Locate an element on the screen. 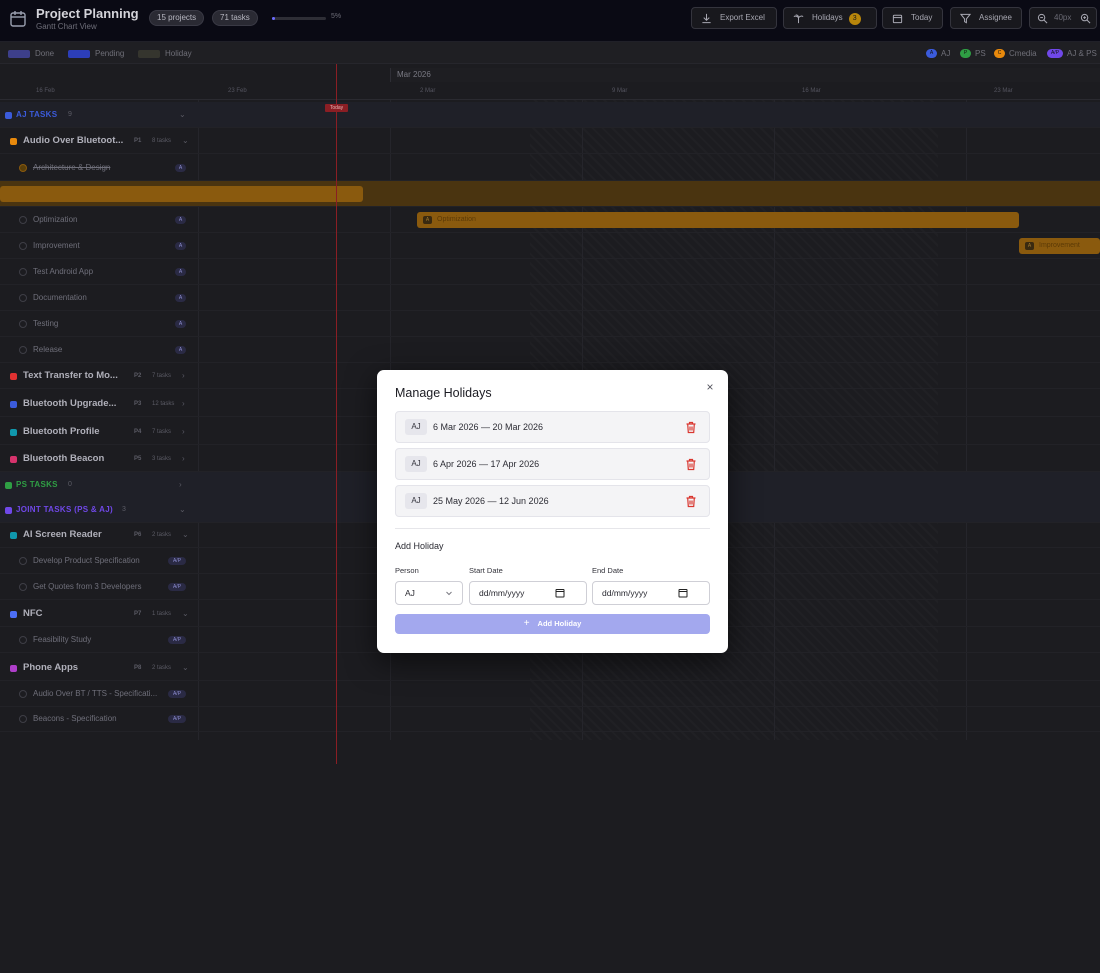  holiday-entry: AJ 6 Mar 2026 — 20 Mar 2026 is located at coordinates (552, 427).